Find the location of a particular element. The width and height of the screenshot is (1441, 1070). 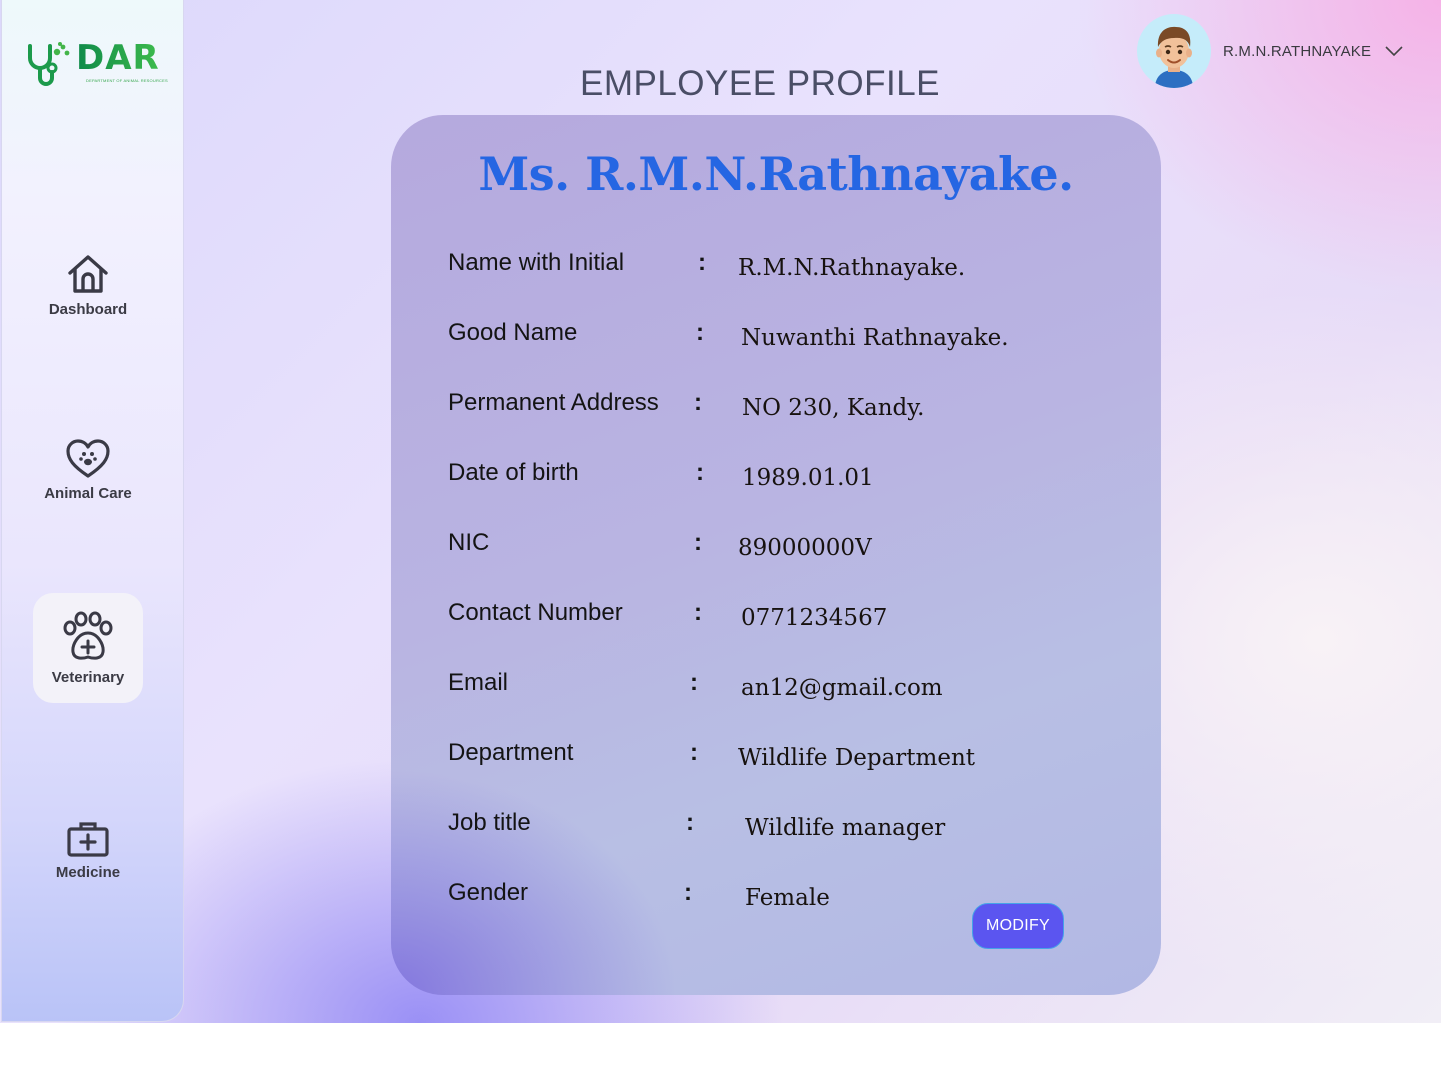

field-label: Department is located at coordinates (511, 752).